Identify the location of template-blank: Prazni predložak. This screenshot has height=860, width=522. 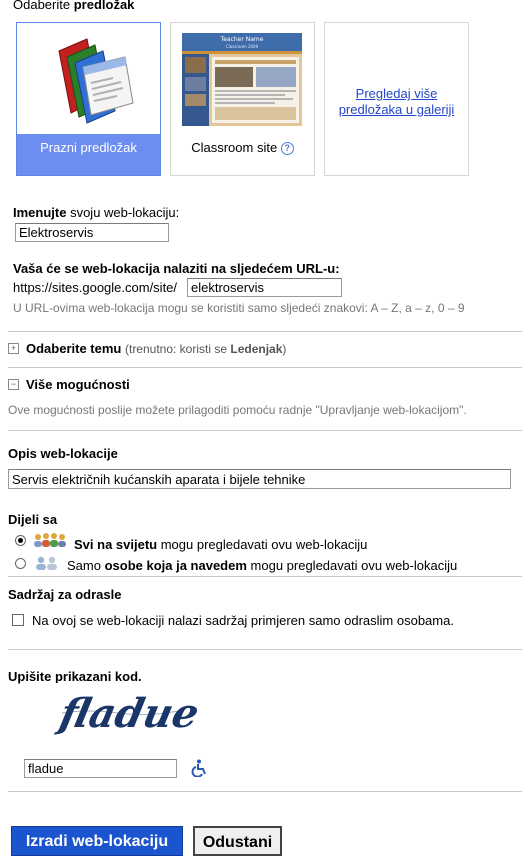
(88, 99).